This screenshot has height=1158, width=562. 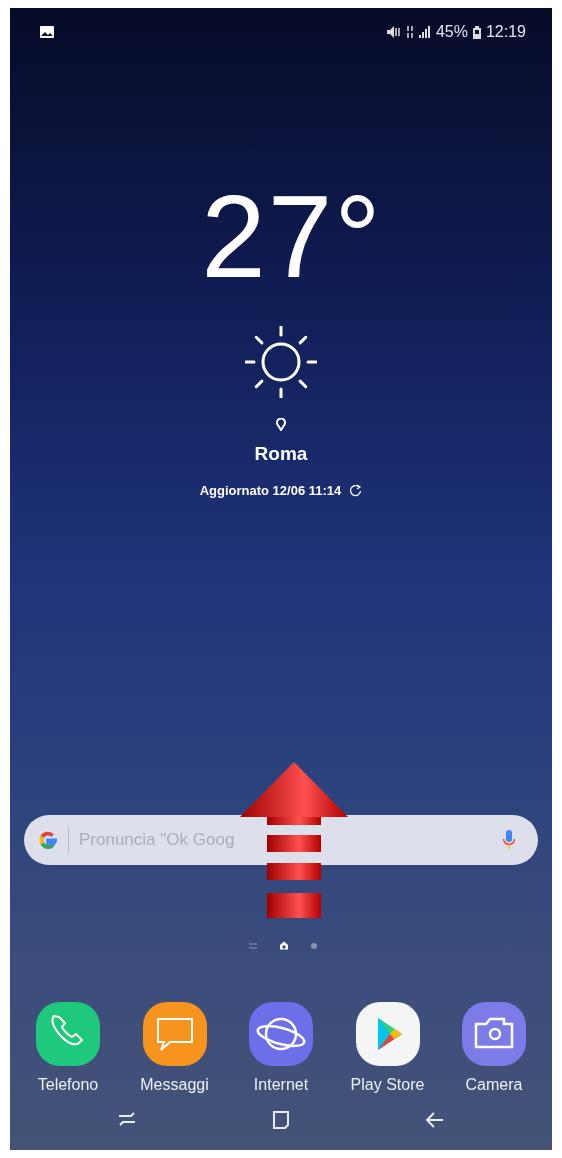 I want to click on microphone-icon, so click(x=509, y=840).